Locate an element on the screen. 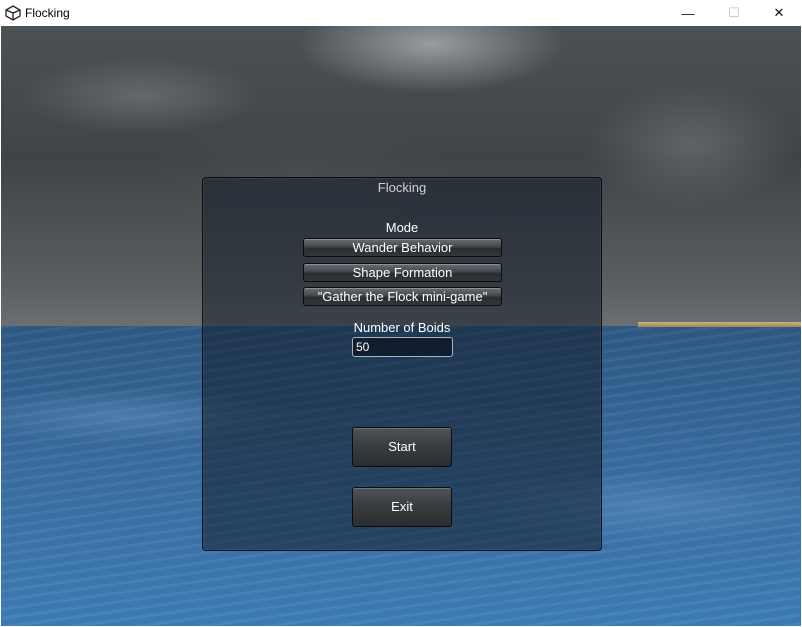  window-title: Flocking is located at coordinates (47, 13).